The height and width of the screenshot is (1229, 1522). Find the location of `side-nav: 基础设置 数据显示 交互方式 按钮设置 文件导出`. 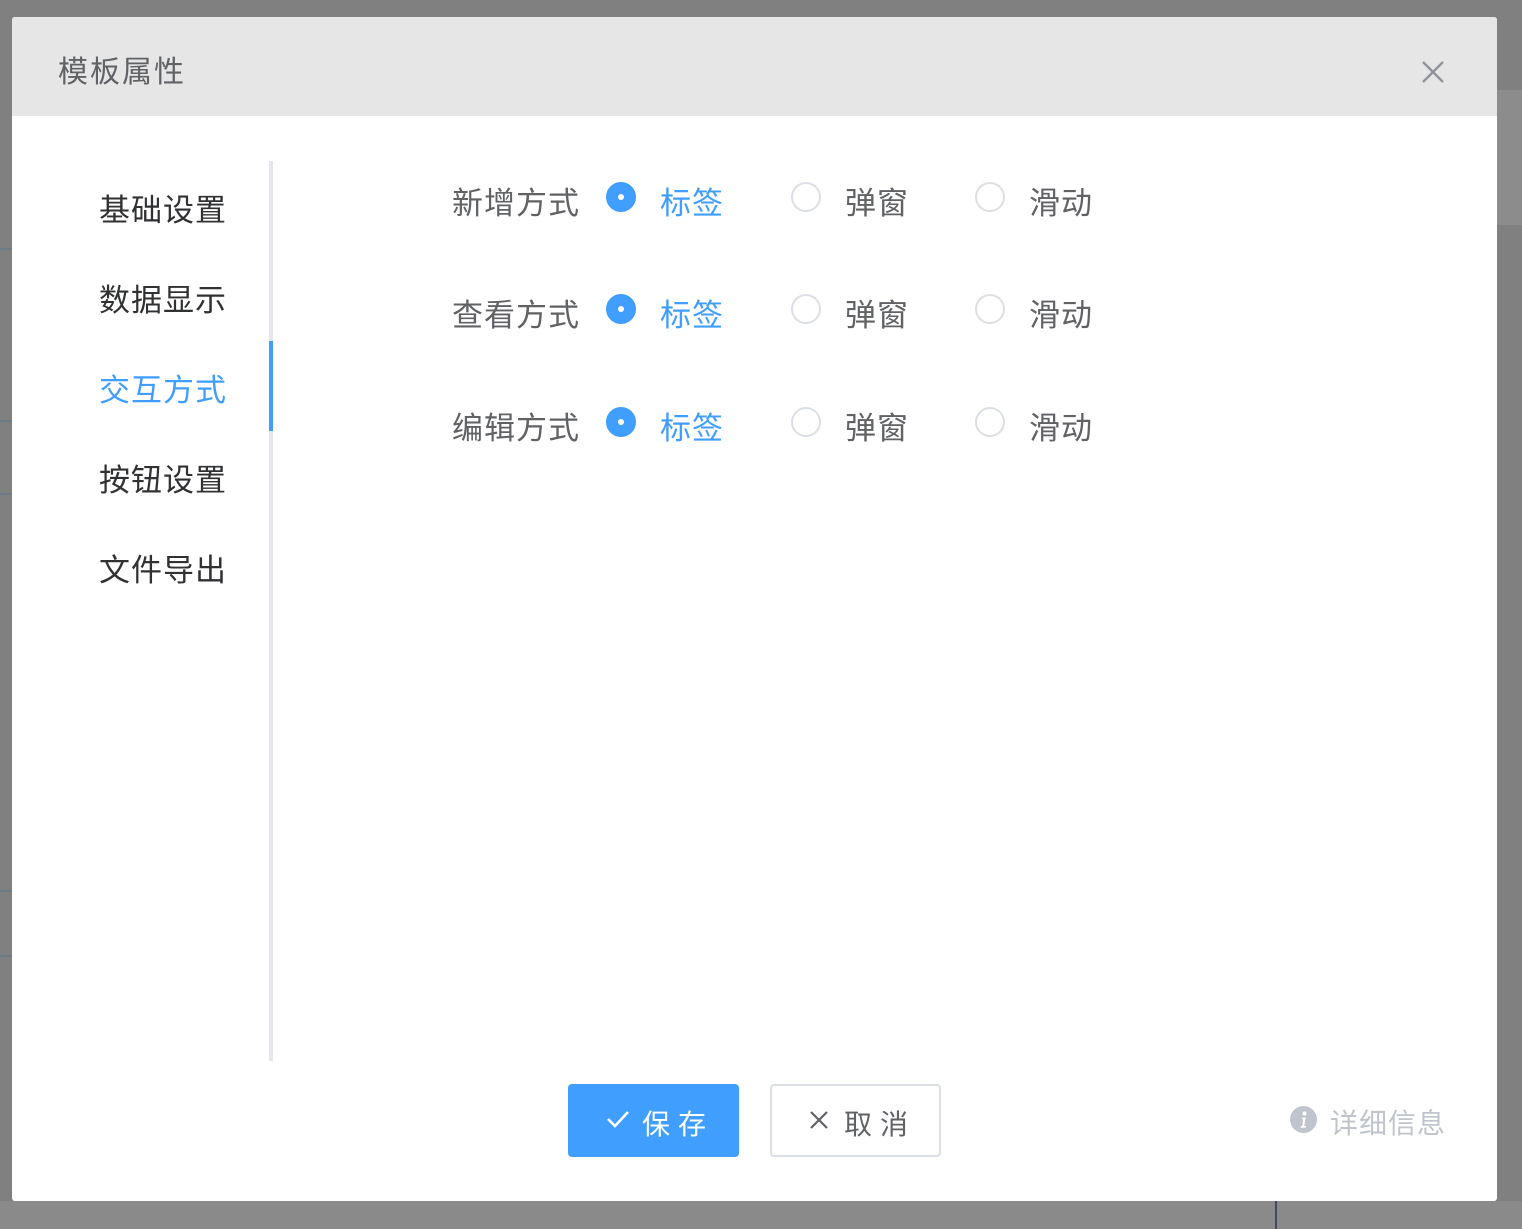

side-nav: 基础设置 数据显示 交互方式 按钮设置 文件导出 is located at coordinates (142, 611).